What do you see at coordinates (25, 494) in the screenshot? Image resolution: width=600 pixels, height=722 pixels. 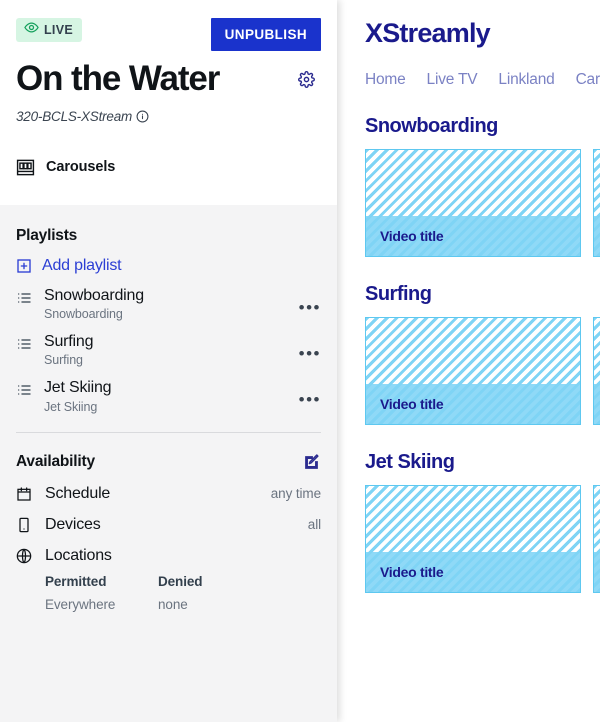 I see `calendar-icon` at bounding box center [25, 494].